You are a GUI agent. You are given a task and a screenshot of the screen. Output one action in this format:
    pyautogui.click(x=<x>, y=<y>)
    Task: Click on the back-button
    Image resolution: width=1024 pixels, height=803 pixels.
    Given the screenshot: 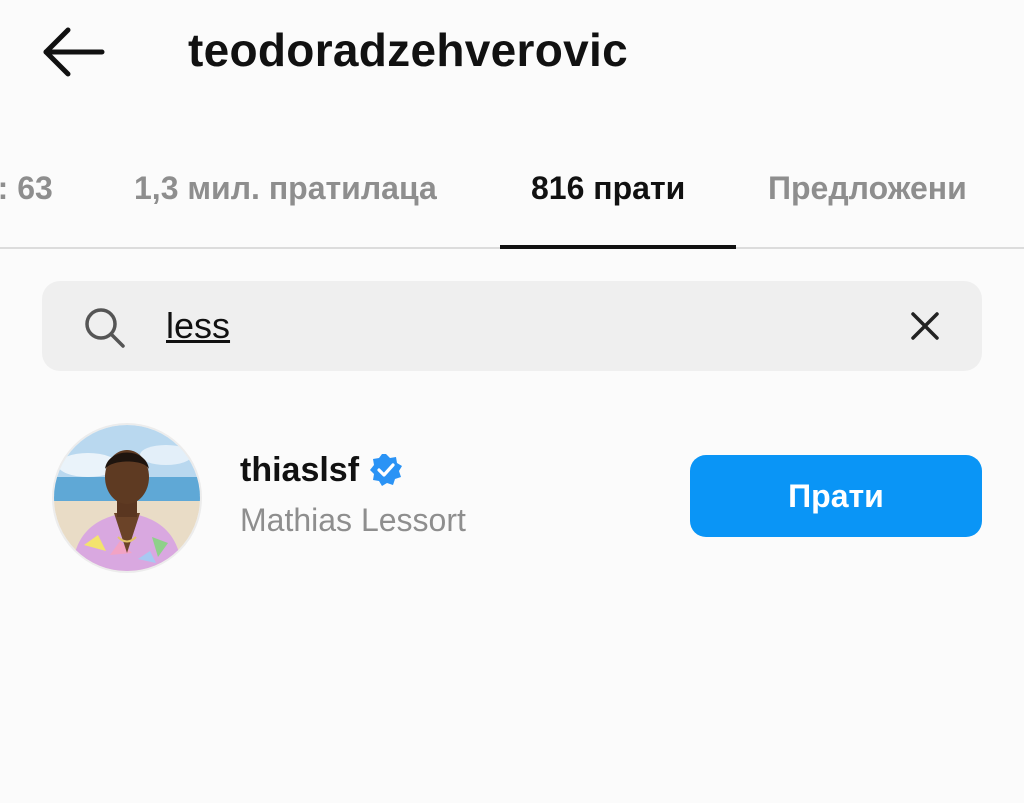 What is the action you would take?
    pyautogui.click(x=73, y=52)
    